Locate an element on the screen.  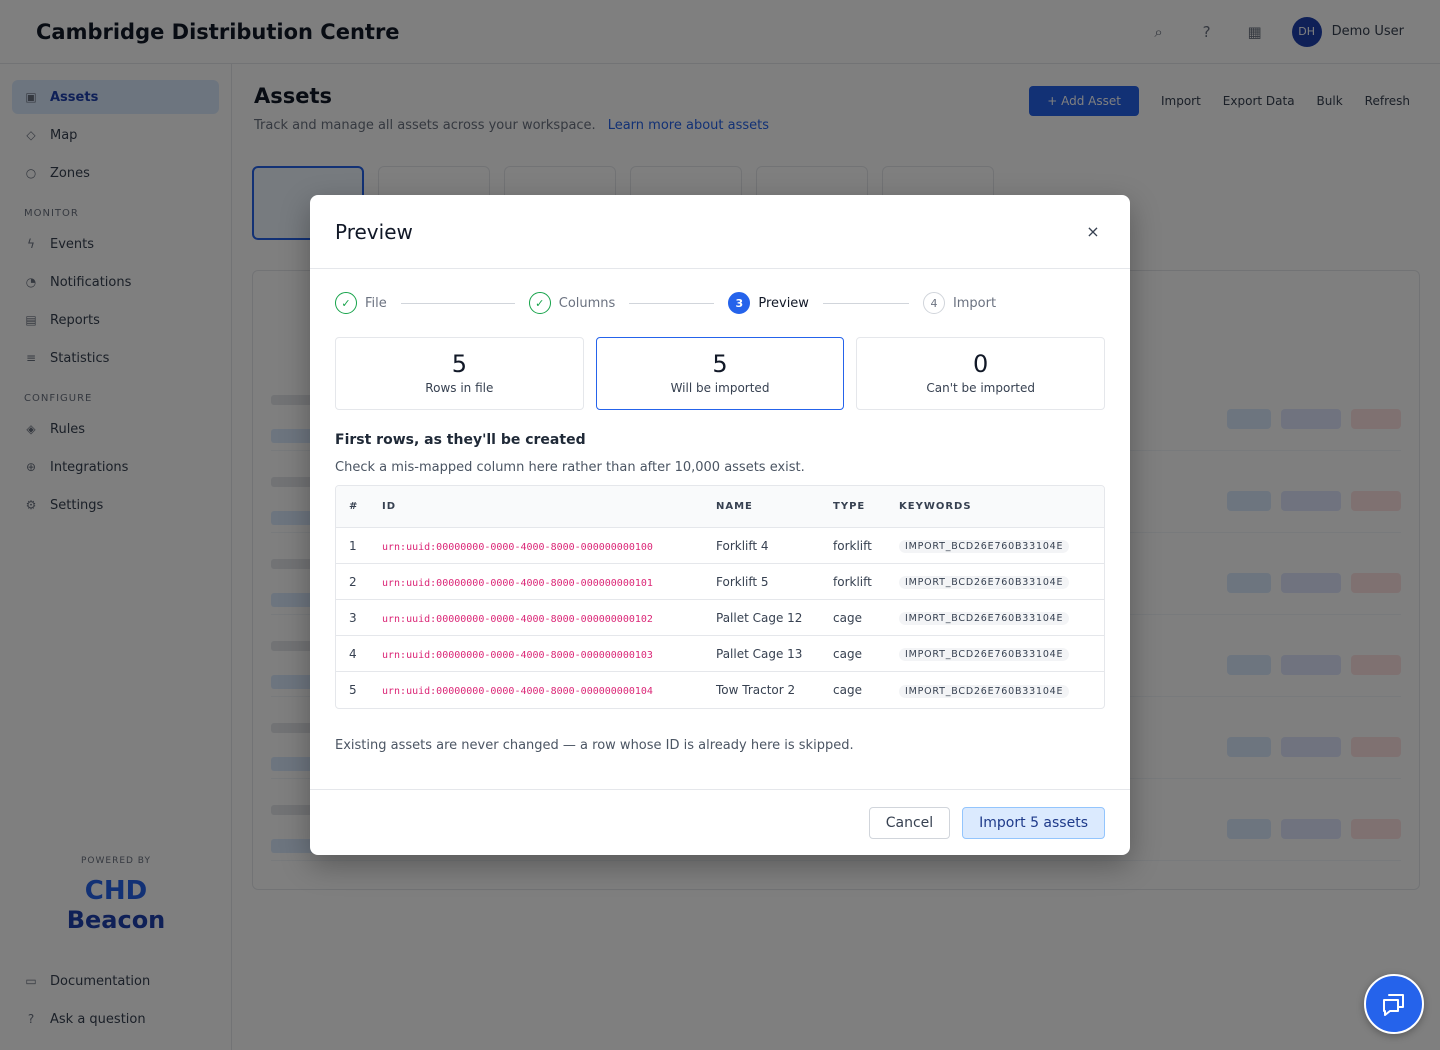
step-number: 4 is located at coordinates (933, 303).